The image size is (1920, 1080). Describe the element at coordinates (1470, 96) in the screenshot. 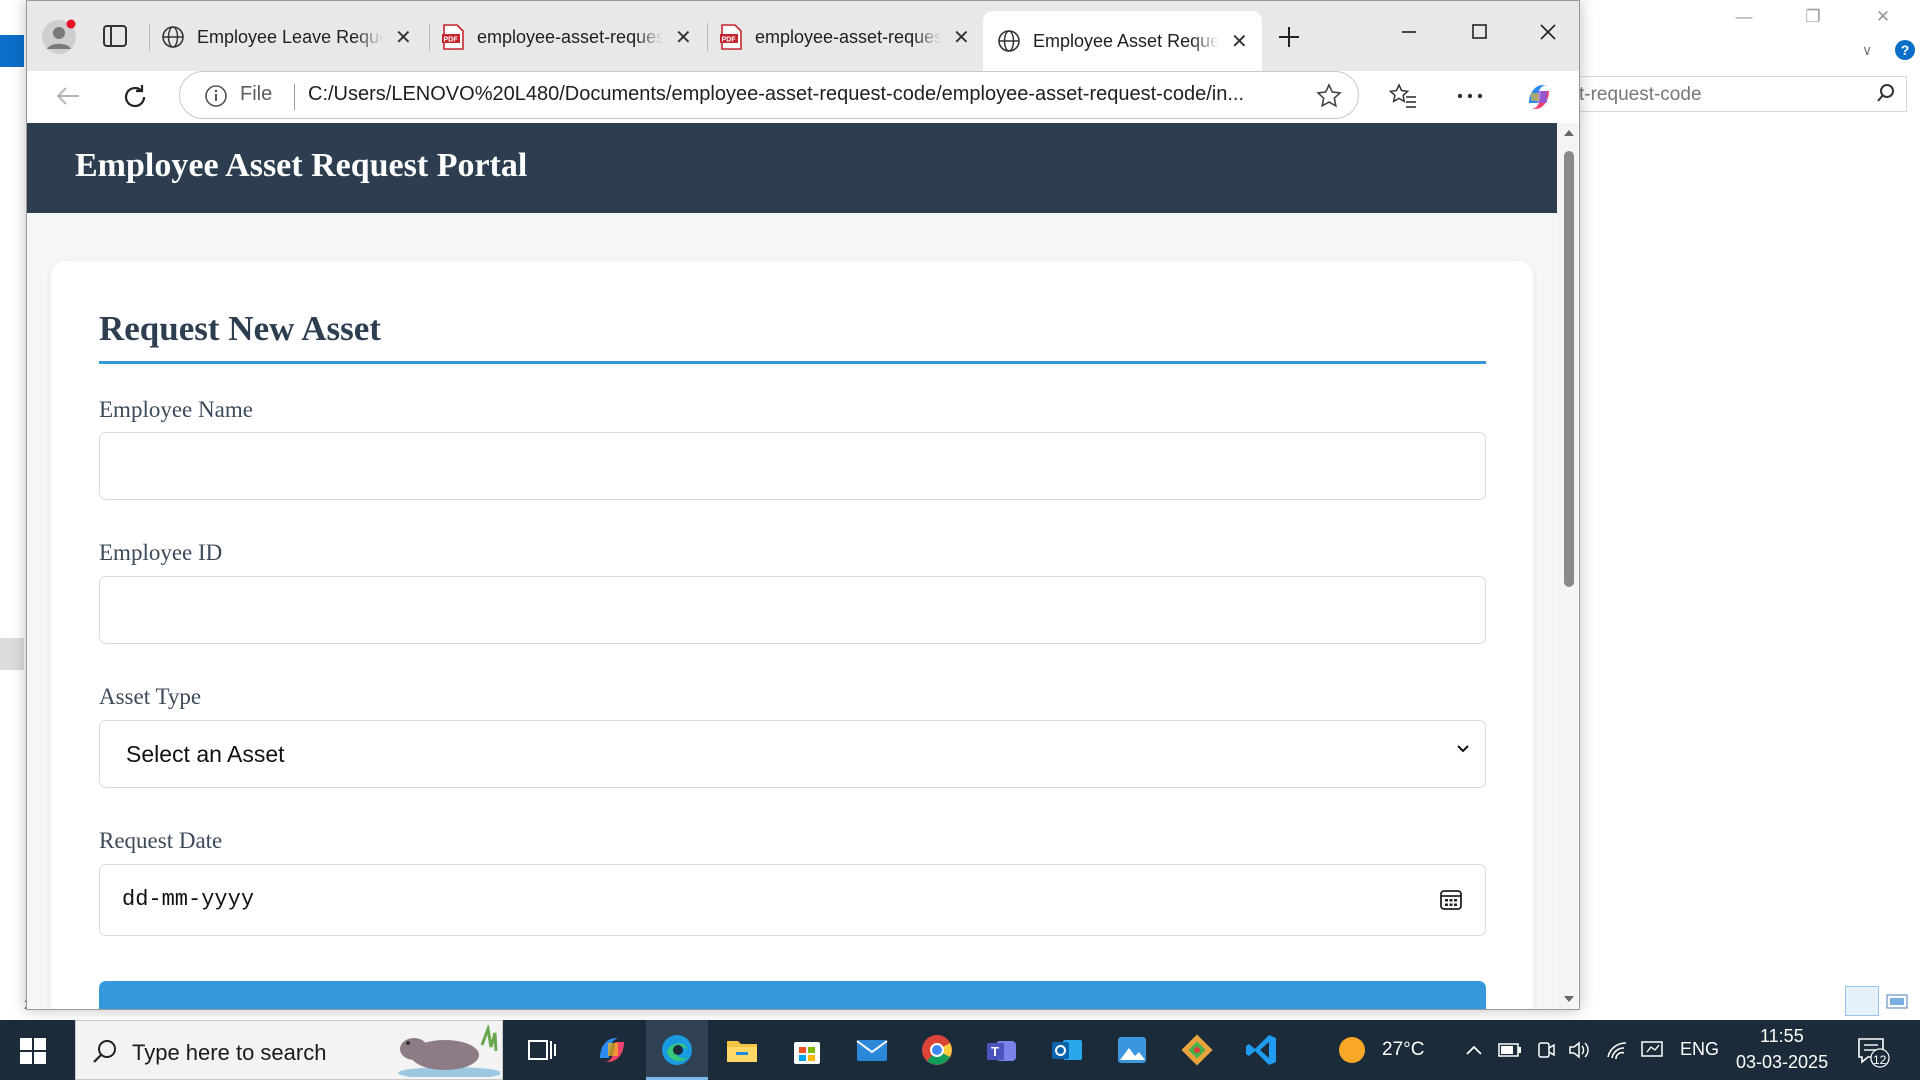

I see `more-options-icon` at that location.